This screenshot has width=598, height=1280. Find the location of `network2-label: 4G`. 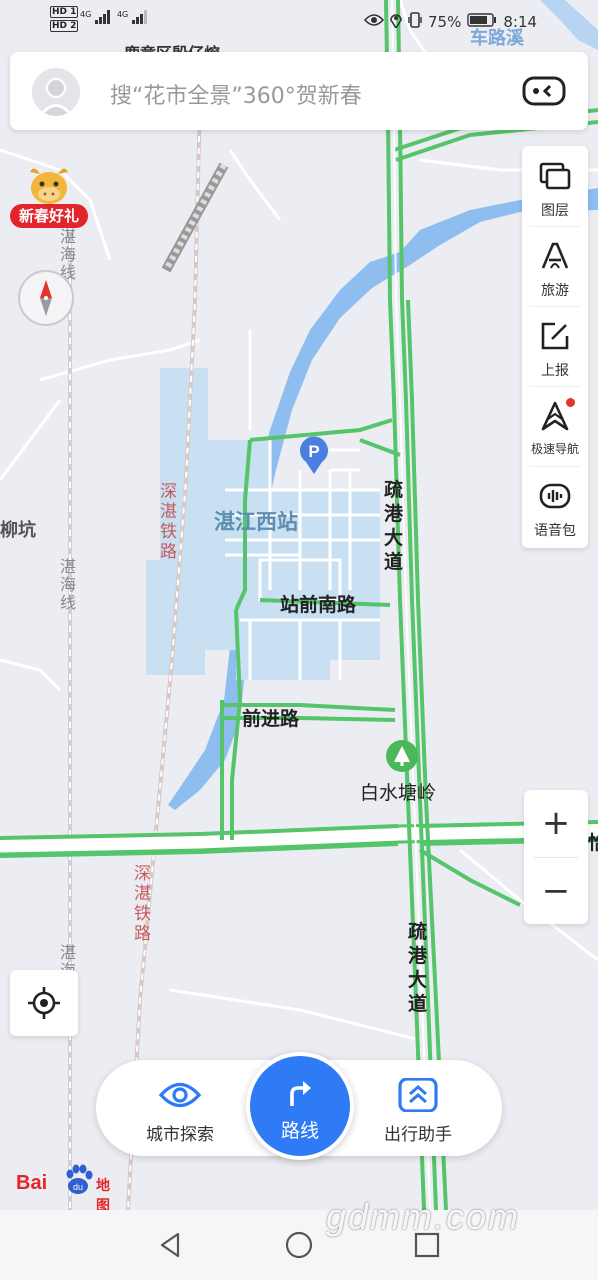

network2-label: 4G is located at coordinates (122, 14).